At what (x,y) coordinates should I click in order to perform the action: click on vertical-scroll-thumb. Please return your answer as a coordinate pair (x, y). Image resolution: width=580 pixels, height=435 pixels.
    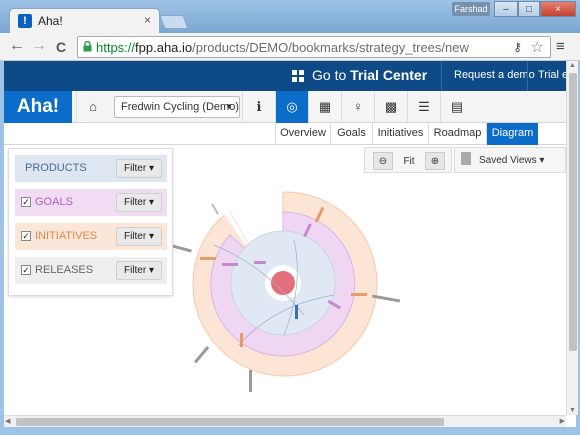
    Looking at the image, I should click on (573, 212).